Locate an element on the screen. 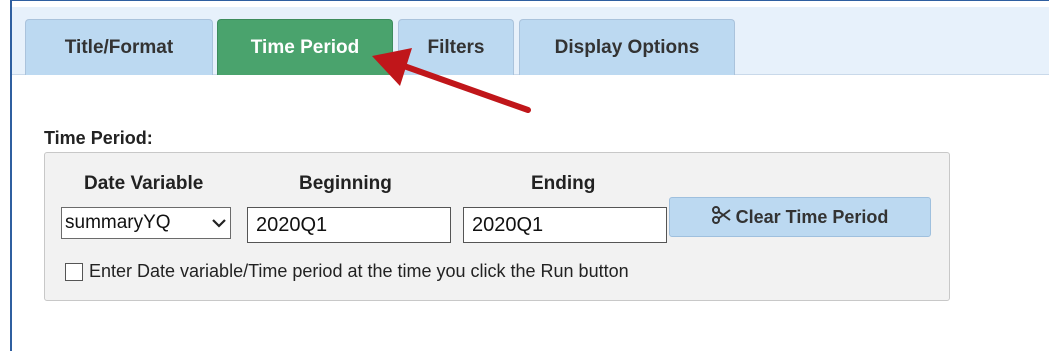 The height and width of the screenshot is (351, 1049). date-variable-select: summaryYQ is located at coordinates (146, 223).